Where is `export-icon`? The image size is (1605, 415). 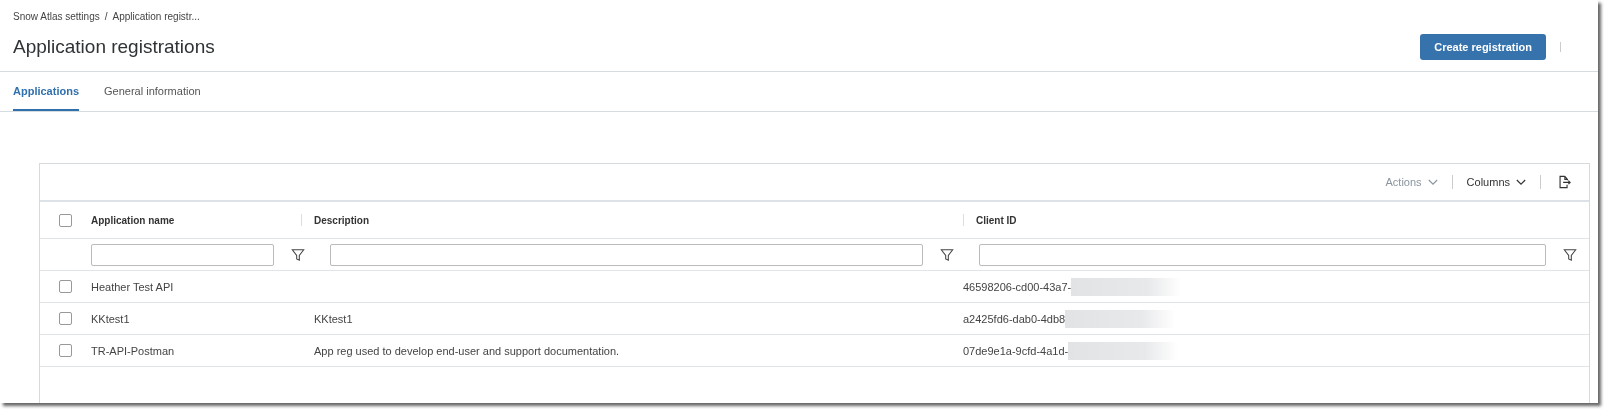 export-icon is located at coordinates (1564, 182).